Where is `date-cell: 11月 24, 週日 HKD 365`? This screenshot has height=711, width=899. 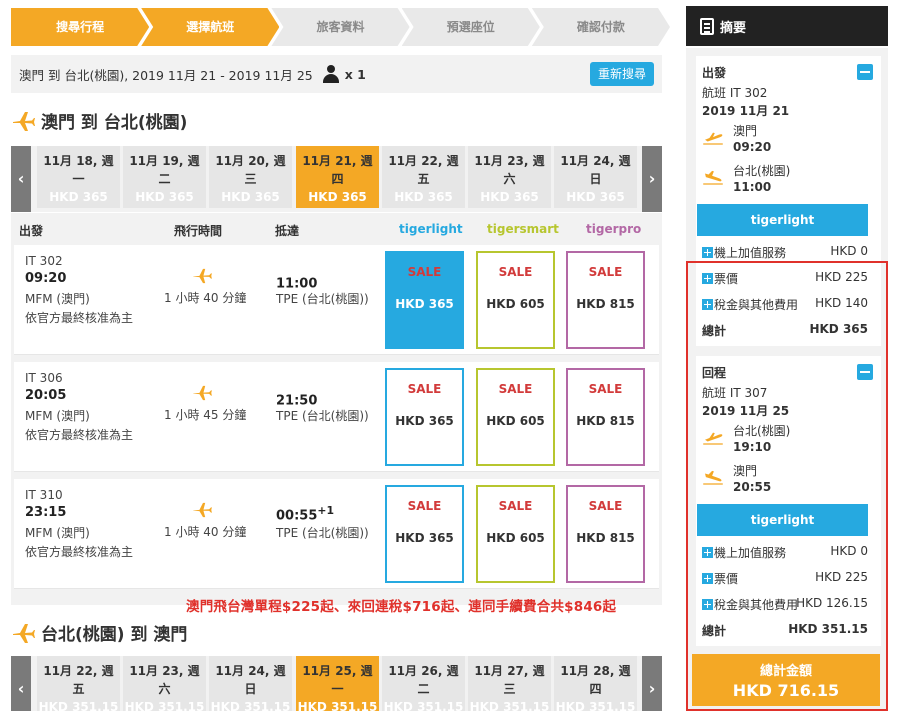 date-cell: 11月 24, 週日 HKD 365 is located at coordinates (595, 177).